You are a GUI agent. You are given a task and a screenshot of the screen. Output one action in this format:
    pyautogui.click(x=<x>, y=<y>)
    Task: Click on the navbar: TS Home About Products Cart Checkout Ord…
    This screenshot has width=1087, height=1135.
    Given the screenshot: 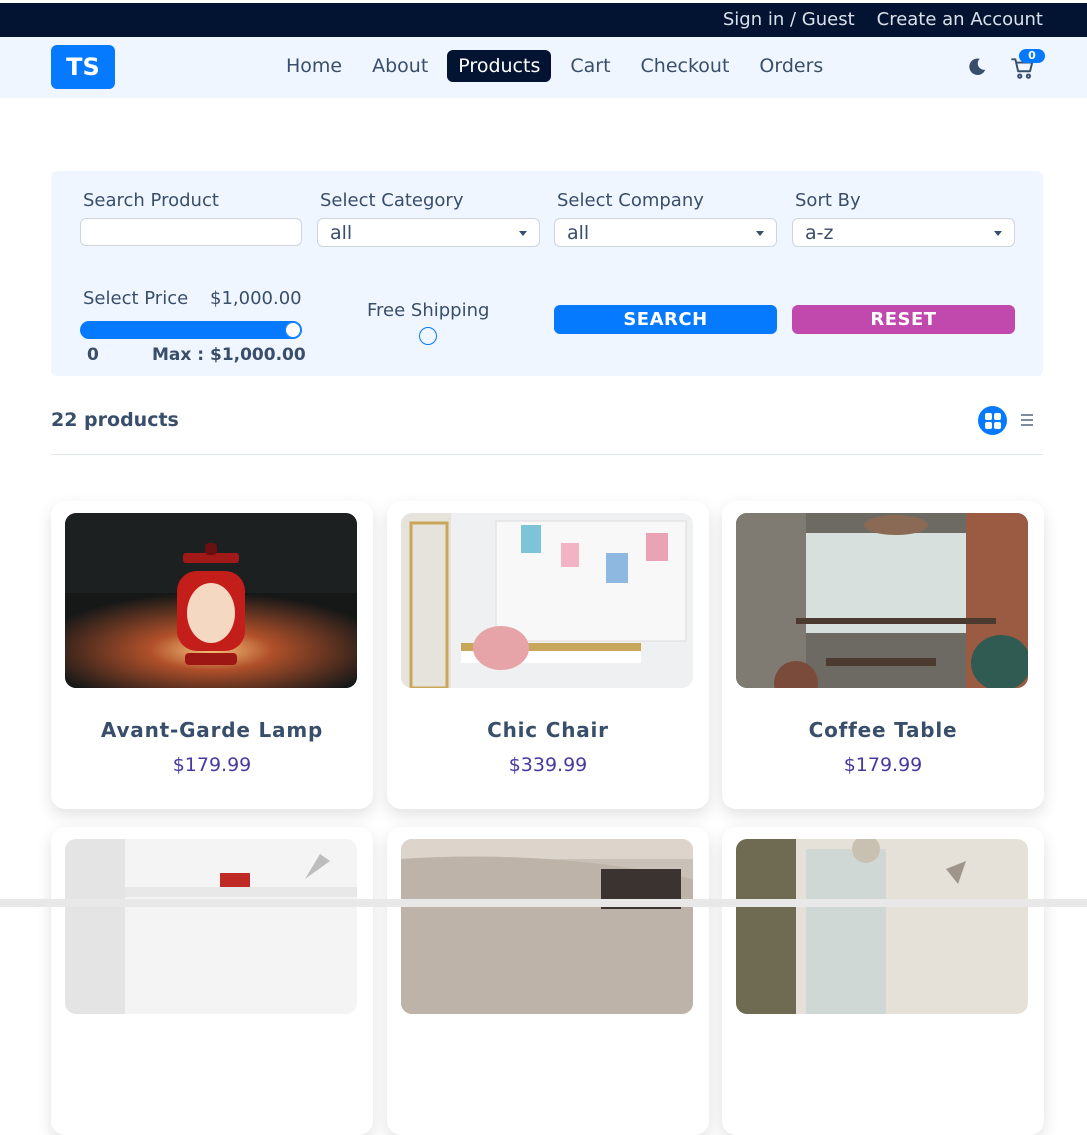 What is the action you would take?
    pyautogui.click(x=543, y=67)
    